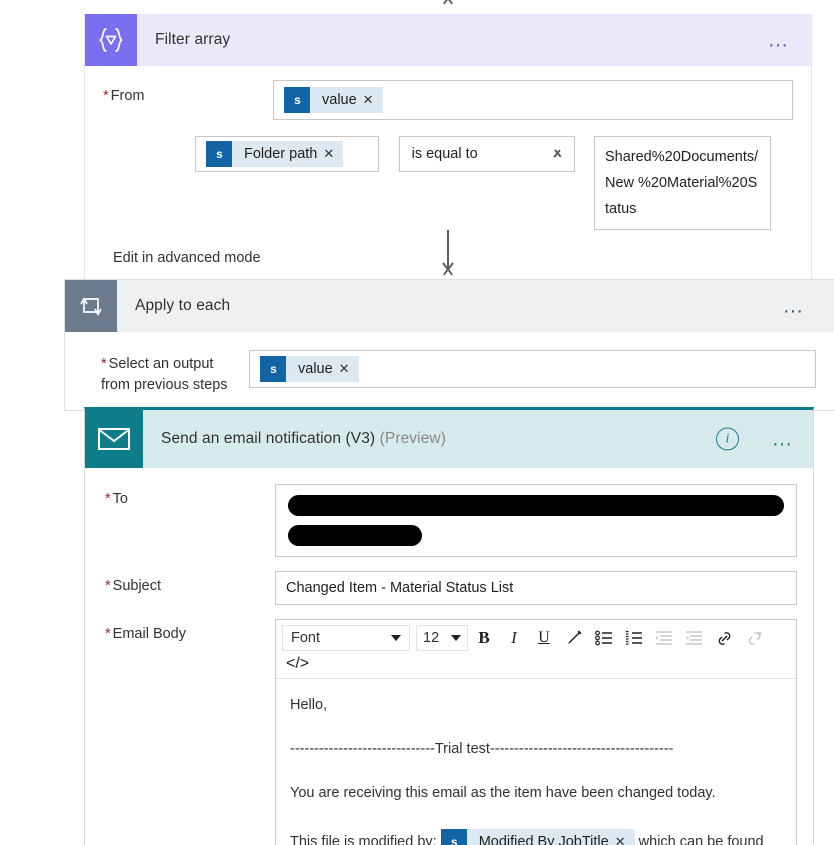  What do you see at coordinates (145, 634) in the screenshot?
I see `email-body-label: * Email Body` at bounding box center [145, 634].